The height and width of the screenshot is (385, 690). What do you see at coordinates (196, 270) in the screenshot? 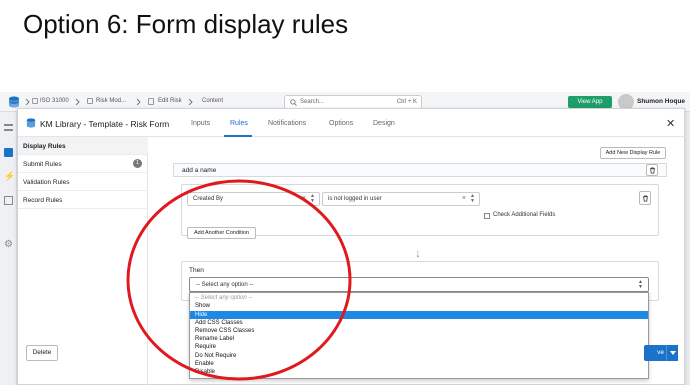
I see `then-label: Then` at bounding box center [196, 270].